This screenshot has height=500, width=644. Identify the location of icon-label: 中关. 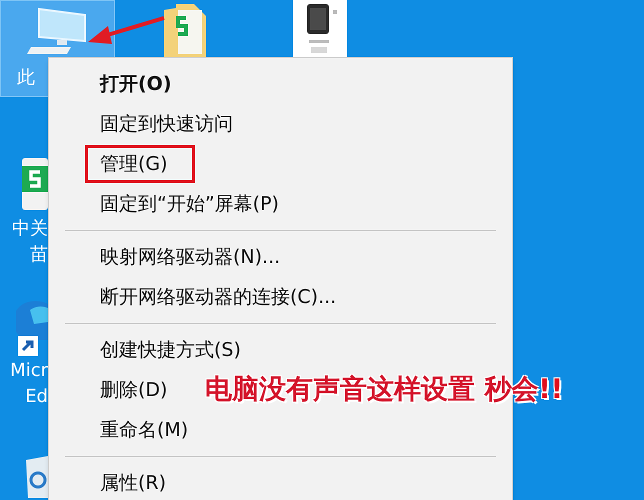
(30, 229).